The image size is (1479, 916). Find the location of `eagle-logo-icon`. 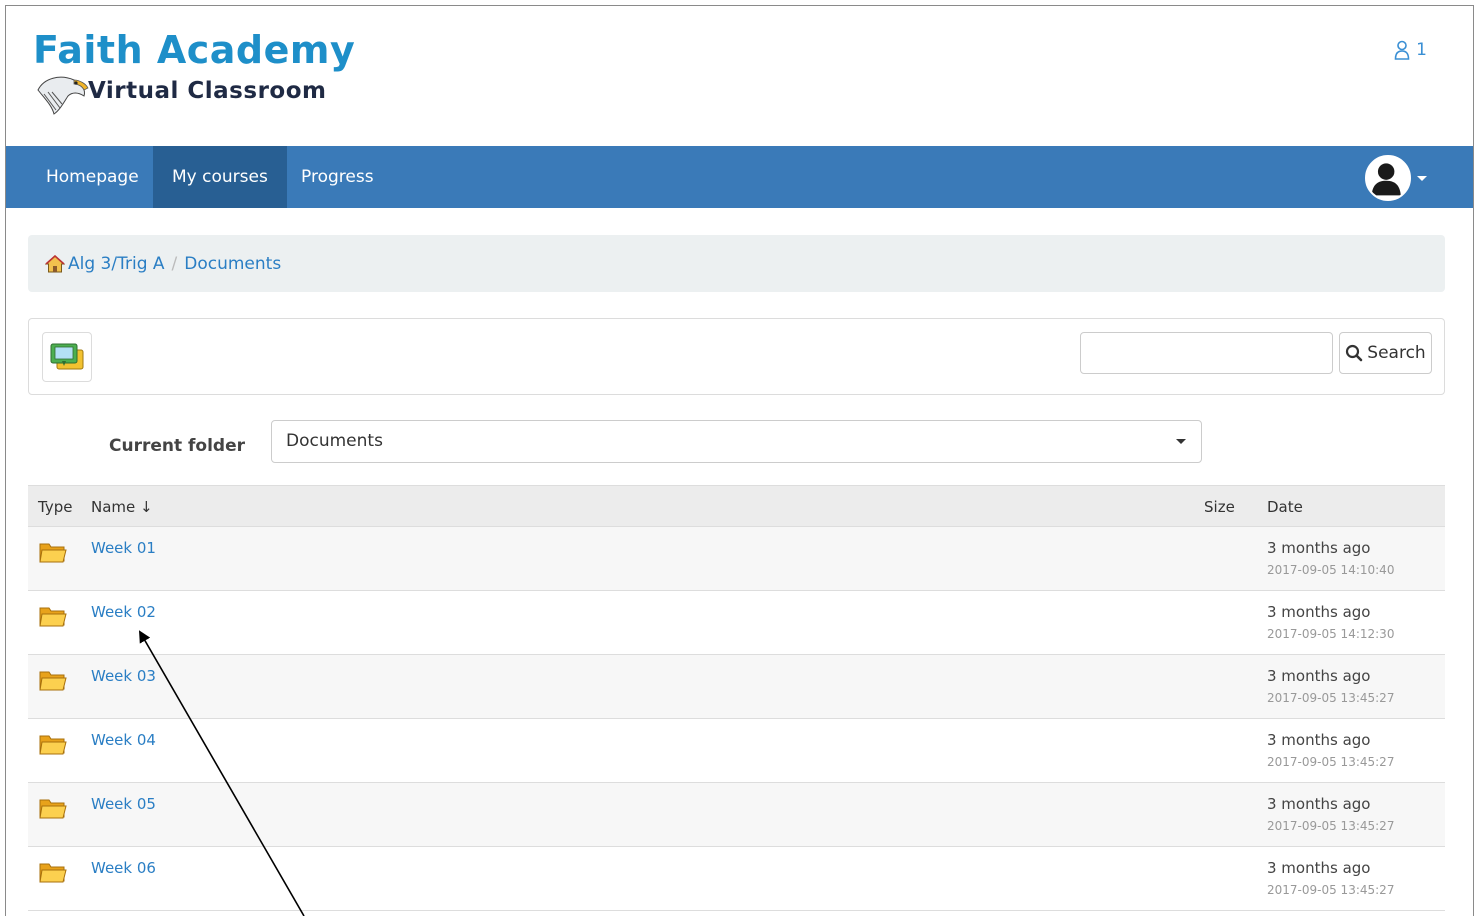

eagle-logo-icon is located at coordinates (63, 95).